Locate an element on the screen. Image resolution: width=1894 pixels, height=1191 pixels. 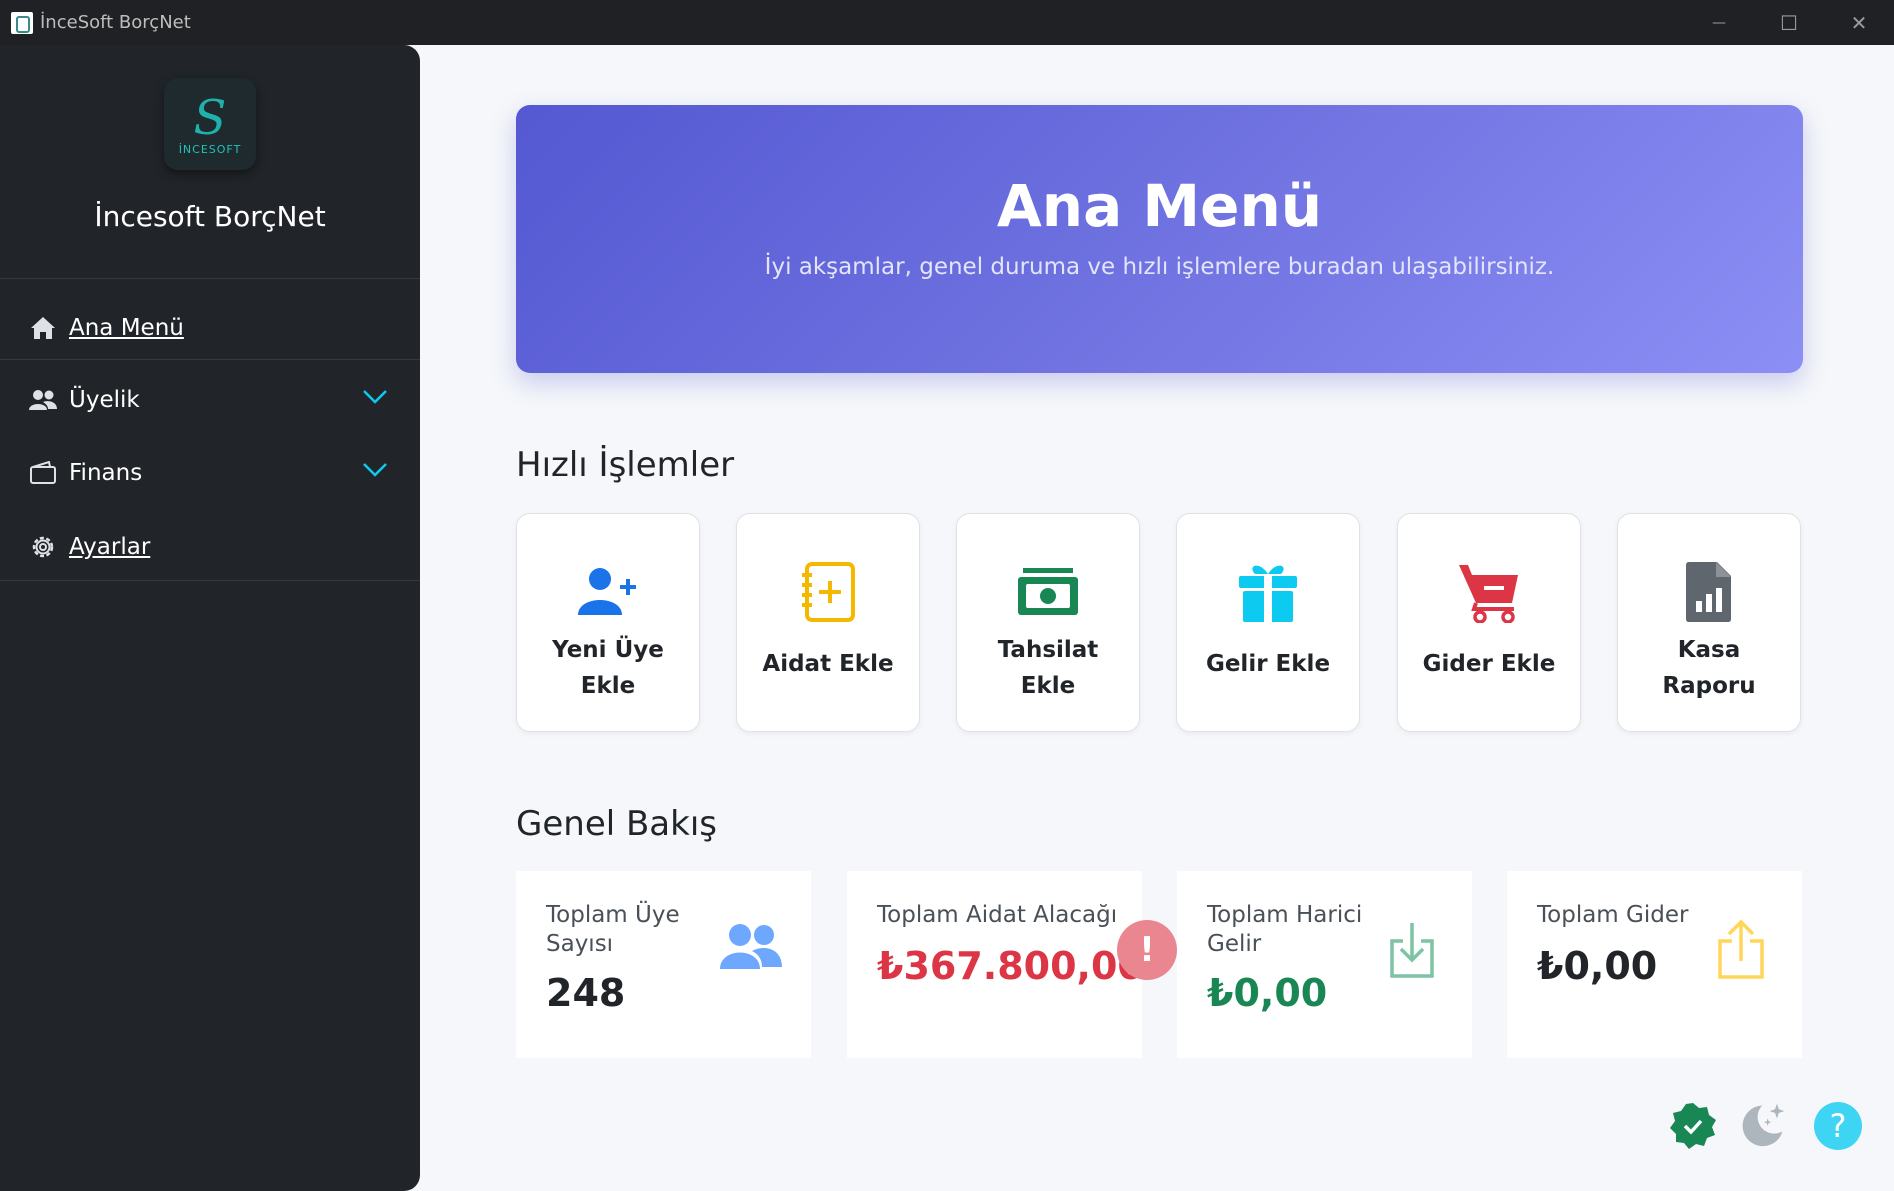
sidebar-item-label: Ayarlar is located at coordinates (110, 547).